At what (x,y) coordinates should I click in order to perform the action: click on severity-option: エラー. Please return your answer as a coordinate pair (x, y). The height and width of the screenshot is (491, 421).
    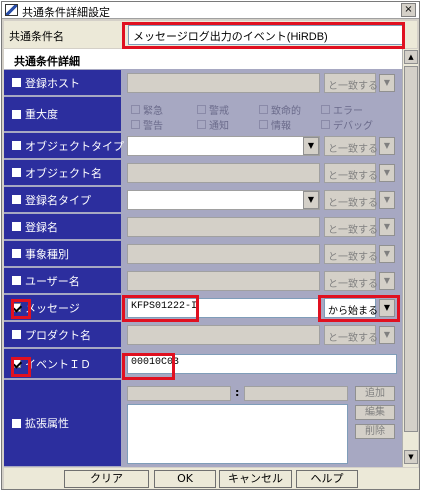
    Looking at the image, I should click on (342, 109).